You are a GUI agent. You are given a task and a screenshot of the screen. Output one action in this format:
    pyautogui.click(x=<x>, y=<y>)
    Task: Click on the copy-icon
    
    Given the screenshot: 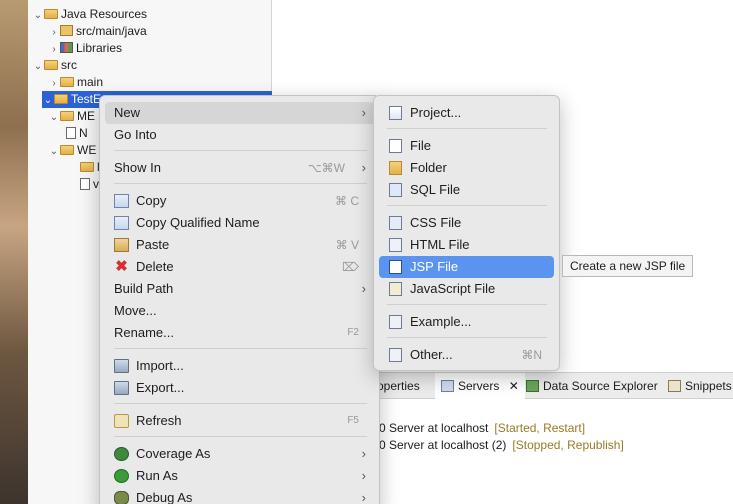 What is the action you would take?
    pyautogui.click(x=121, y=201)
    